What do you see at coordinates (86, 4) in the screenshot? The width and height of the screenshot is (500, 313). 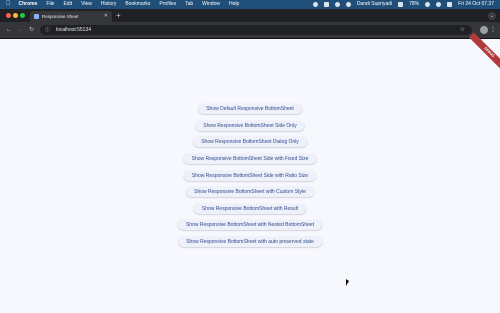 I see `menu-view: View` at bounding box center [86, 4].